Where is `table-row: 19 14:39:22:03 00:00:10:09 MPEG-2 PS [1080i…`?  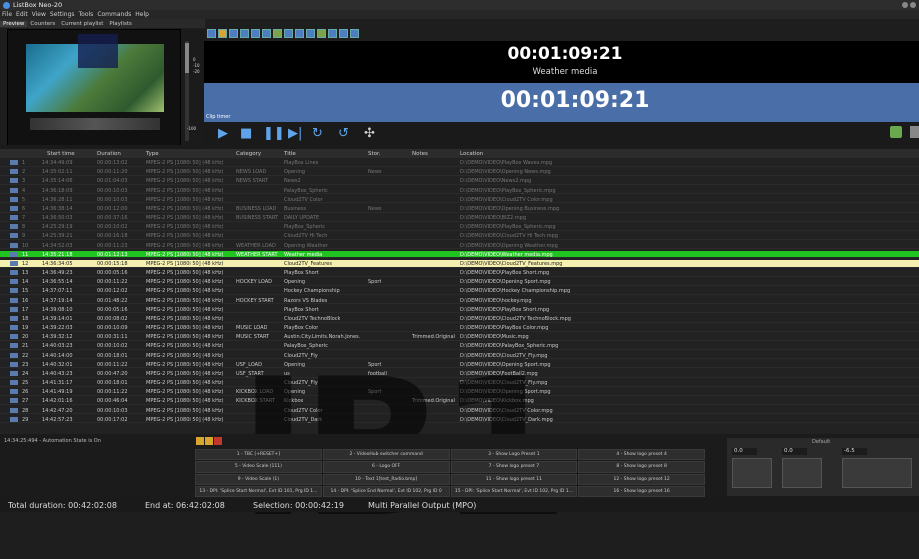
table-row: 19 14:39:22:03 00:00:10:09 MPEG-2 PS [1080i… is located at coordinates (459, 328).